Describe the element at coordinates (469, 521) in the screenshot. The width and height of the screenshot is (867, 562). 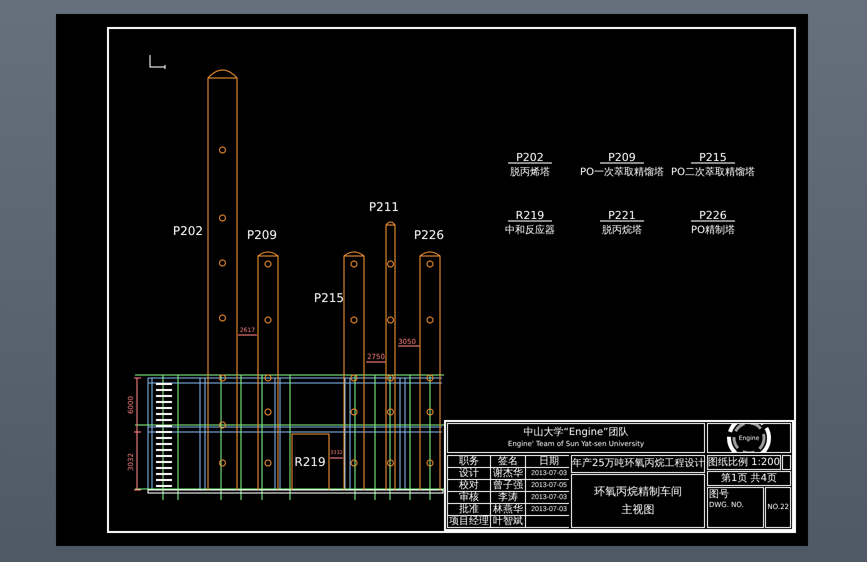
I see `table-cell: 项目经理` at that location.